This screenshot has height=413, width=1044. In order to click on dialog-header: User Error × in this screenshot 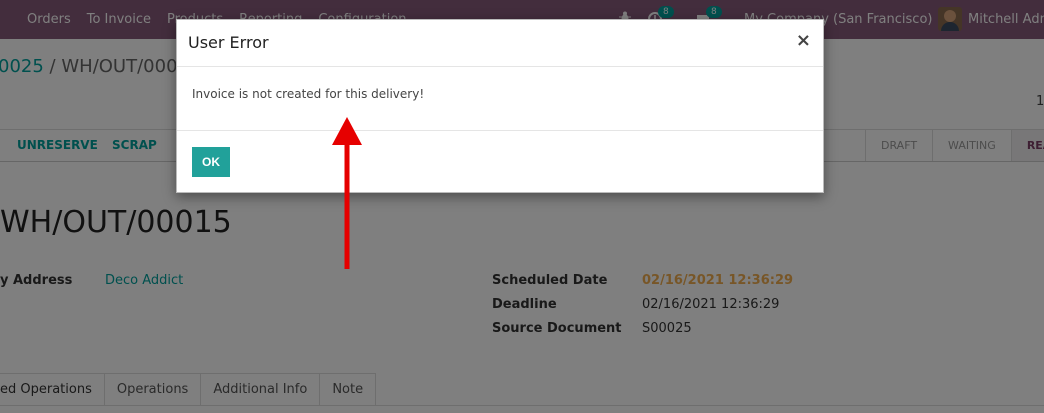, I will do `click(500, 43)`.